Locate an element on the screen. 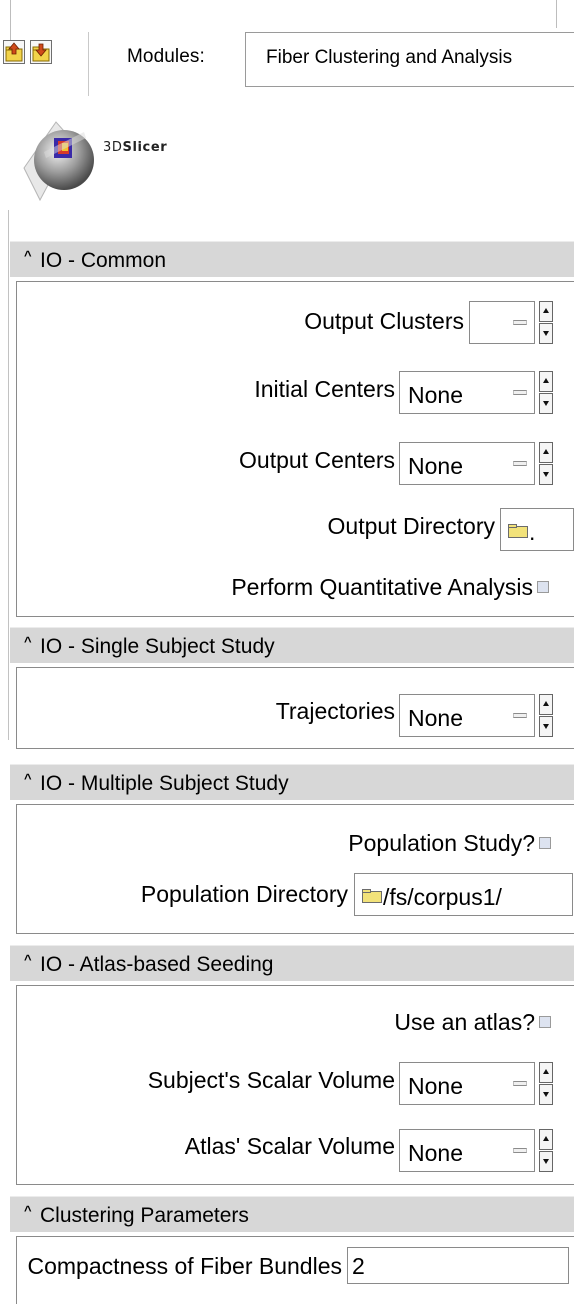 Image resolution: width=574 pixels, height=1304 pixels. subject-scalar-spinner is located at coordinates (546, 1083).